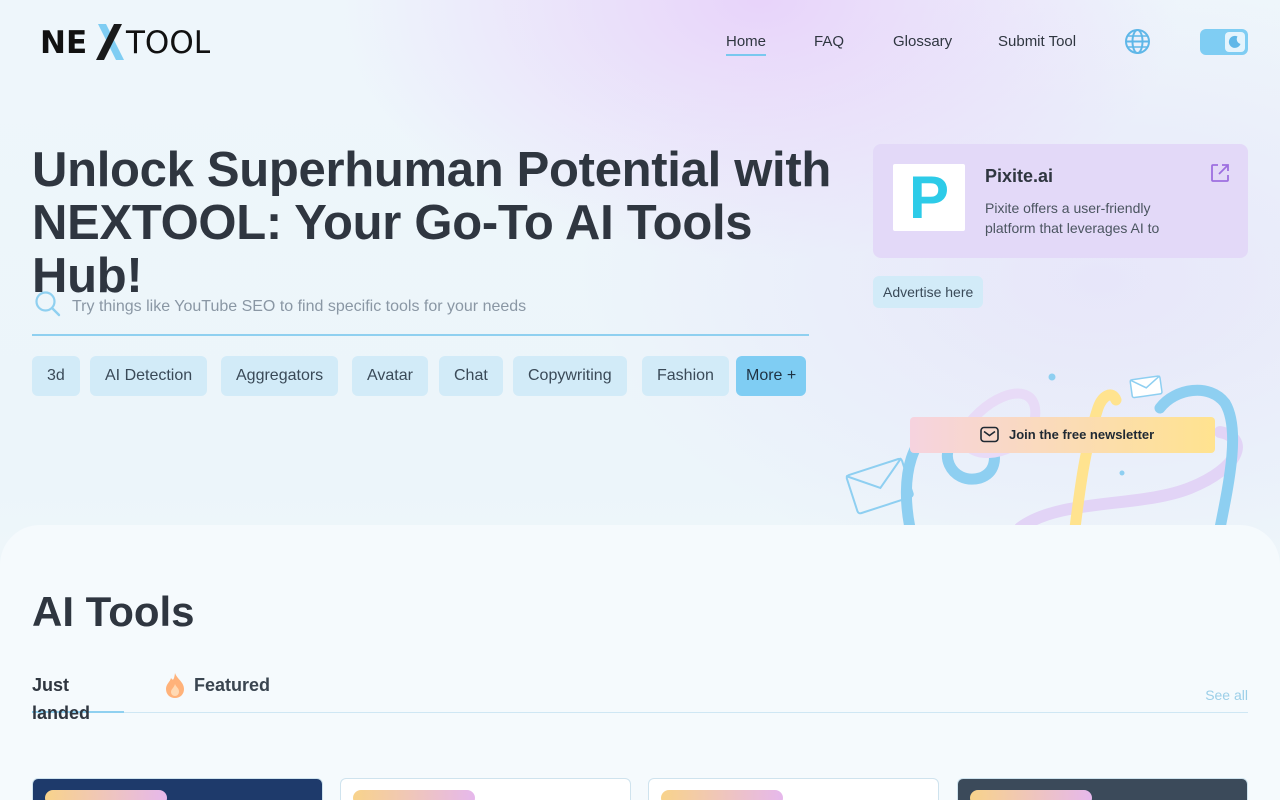  What do you see at coordinates (175, 685) in the screenshot?
I see `flame-icon` at bounding box center [175, 685].